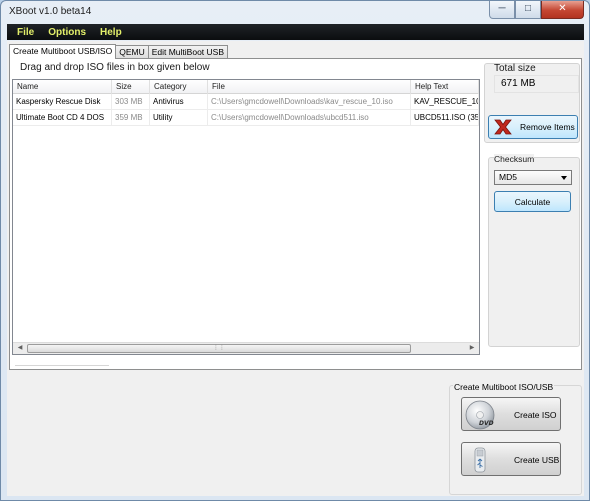 The height and width of the screenshot is (501, 590). Describe the element at coordinates (67, 32) in the screenshot. I see `menu-options: Options` at that location.